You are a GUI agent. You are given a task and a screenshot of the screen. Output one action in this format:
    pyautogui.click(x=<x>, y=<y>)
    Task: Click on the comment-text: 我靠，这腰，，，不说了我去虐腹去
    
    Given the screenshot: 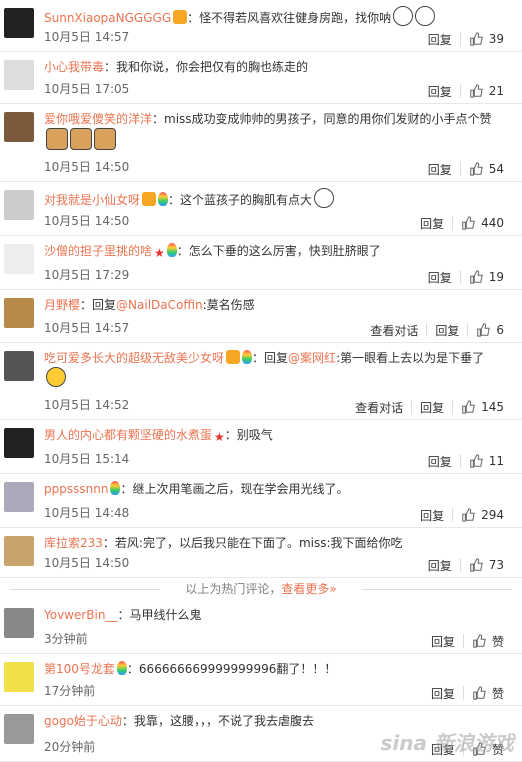 What is the action you would take?
    pyautogui.click(x=223, y=721)
    